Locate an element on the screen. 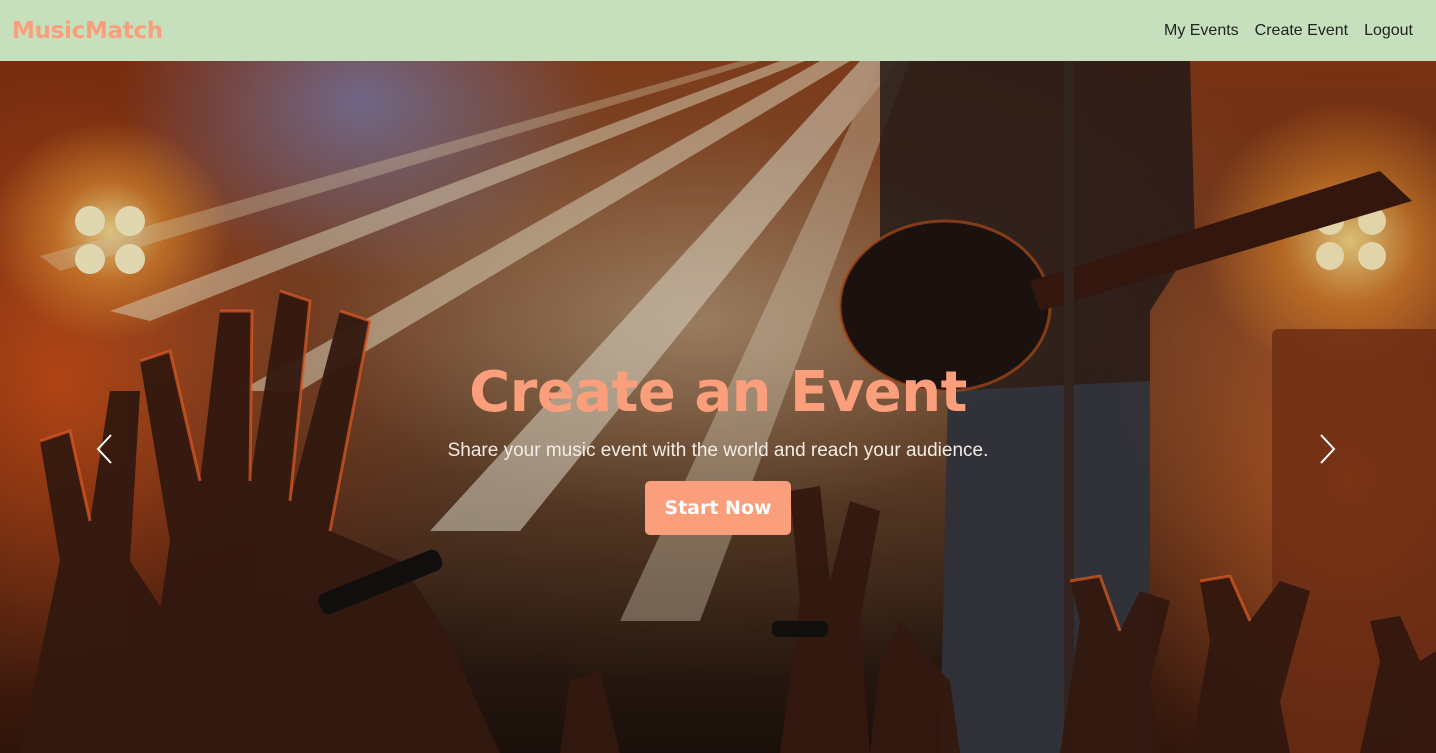  nav-links: My Events Create Event Logout is located at coordinates (1294, 31).